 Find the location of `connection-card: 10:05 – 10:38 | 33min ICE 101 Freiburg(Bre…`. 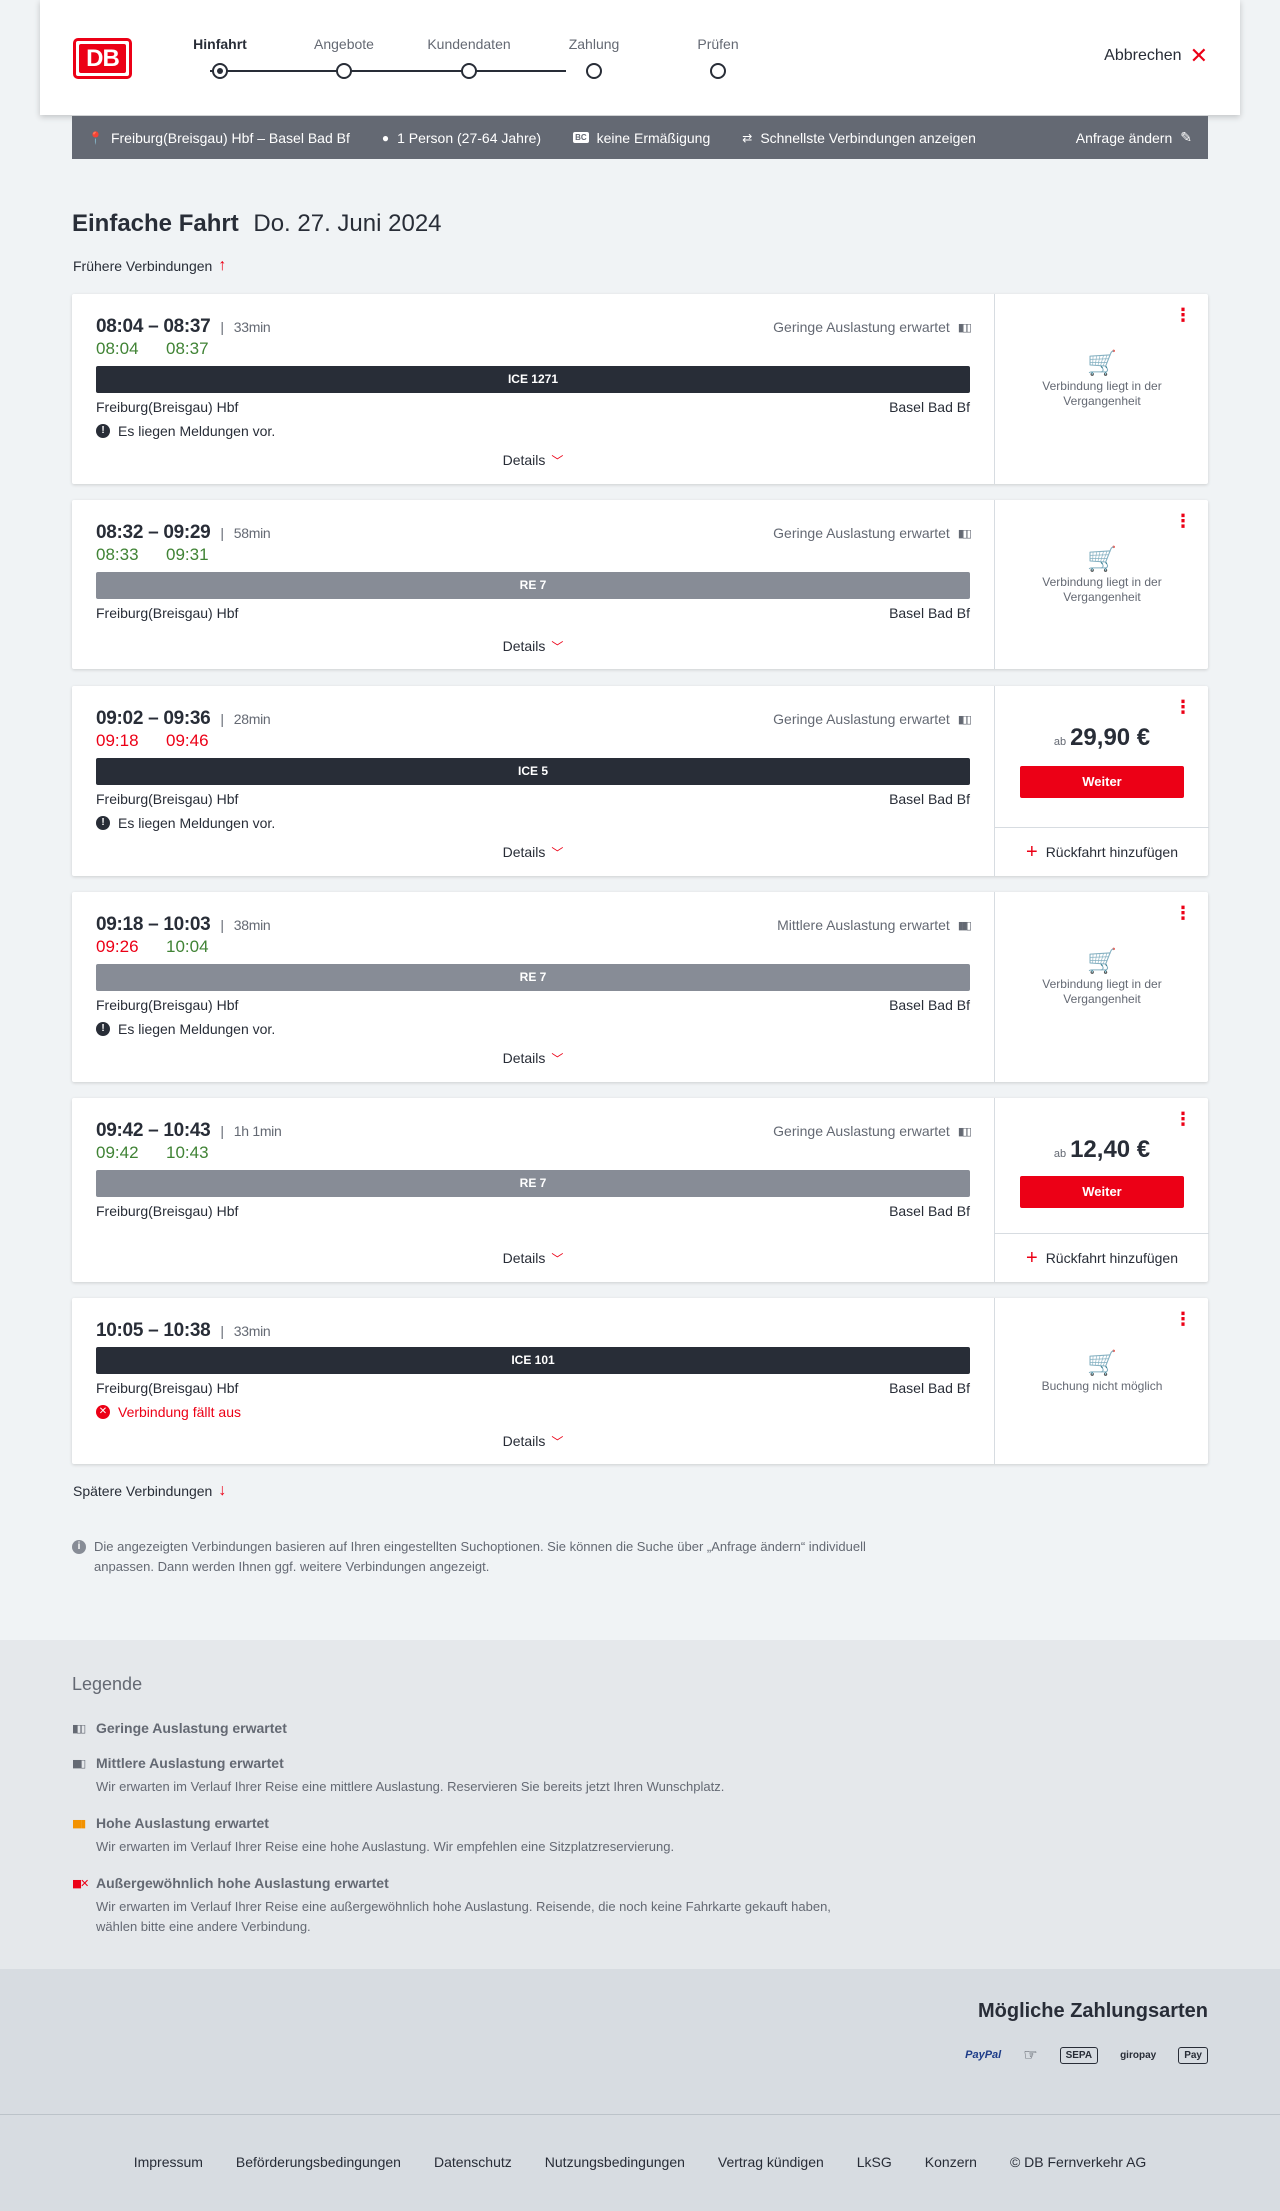

connection-card: 10:05 – 10:38 | 33min ICE 101 Freiburg(Bre… is located at coordinates (640, 1381).